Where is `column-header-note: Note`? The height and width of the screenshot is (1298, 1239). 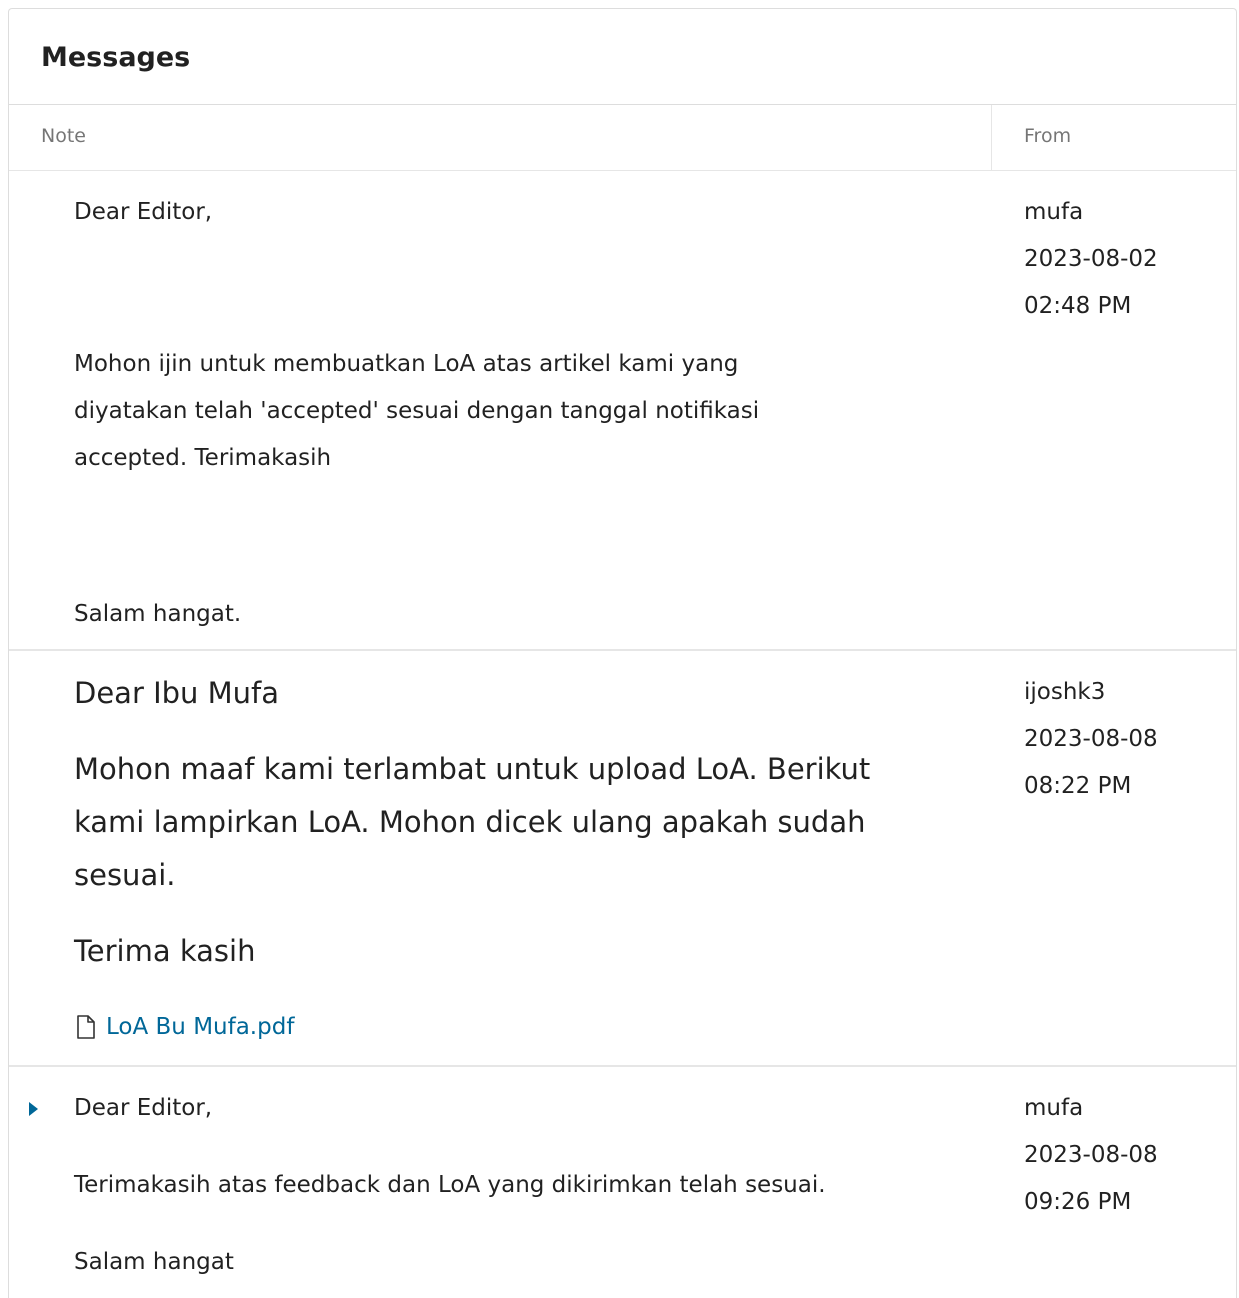
column-header-note: Note is located at coordinates (63, 136).